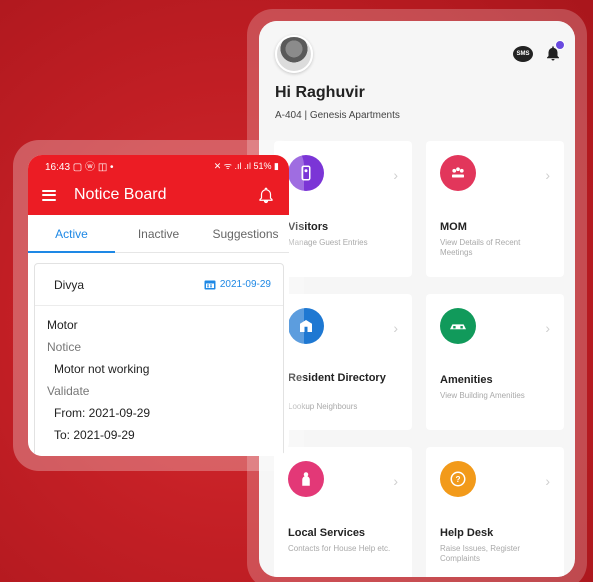 The width and height of the screenshot is (593, 582). Describe the element at coordinates (480, 247) in the screenshot. I see `tile-subtitle: View Details of Recent Meetings` at that location.